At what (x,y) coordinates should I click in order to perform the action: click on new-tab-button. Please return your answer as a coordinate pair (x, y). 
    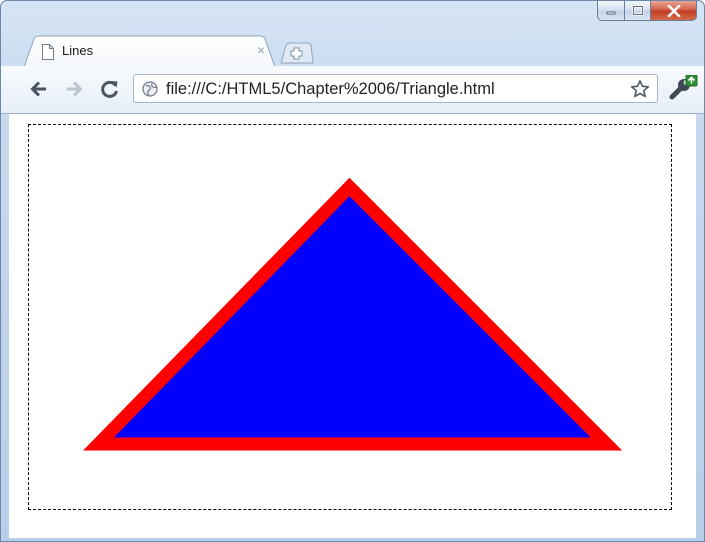
    Looking at the image, I should click on (297, 55).